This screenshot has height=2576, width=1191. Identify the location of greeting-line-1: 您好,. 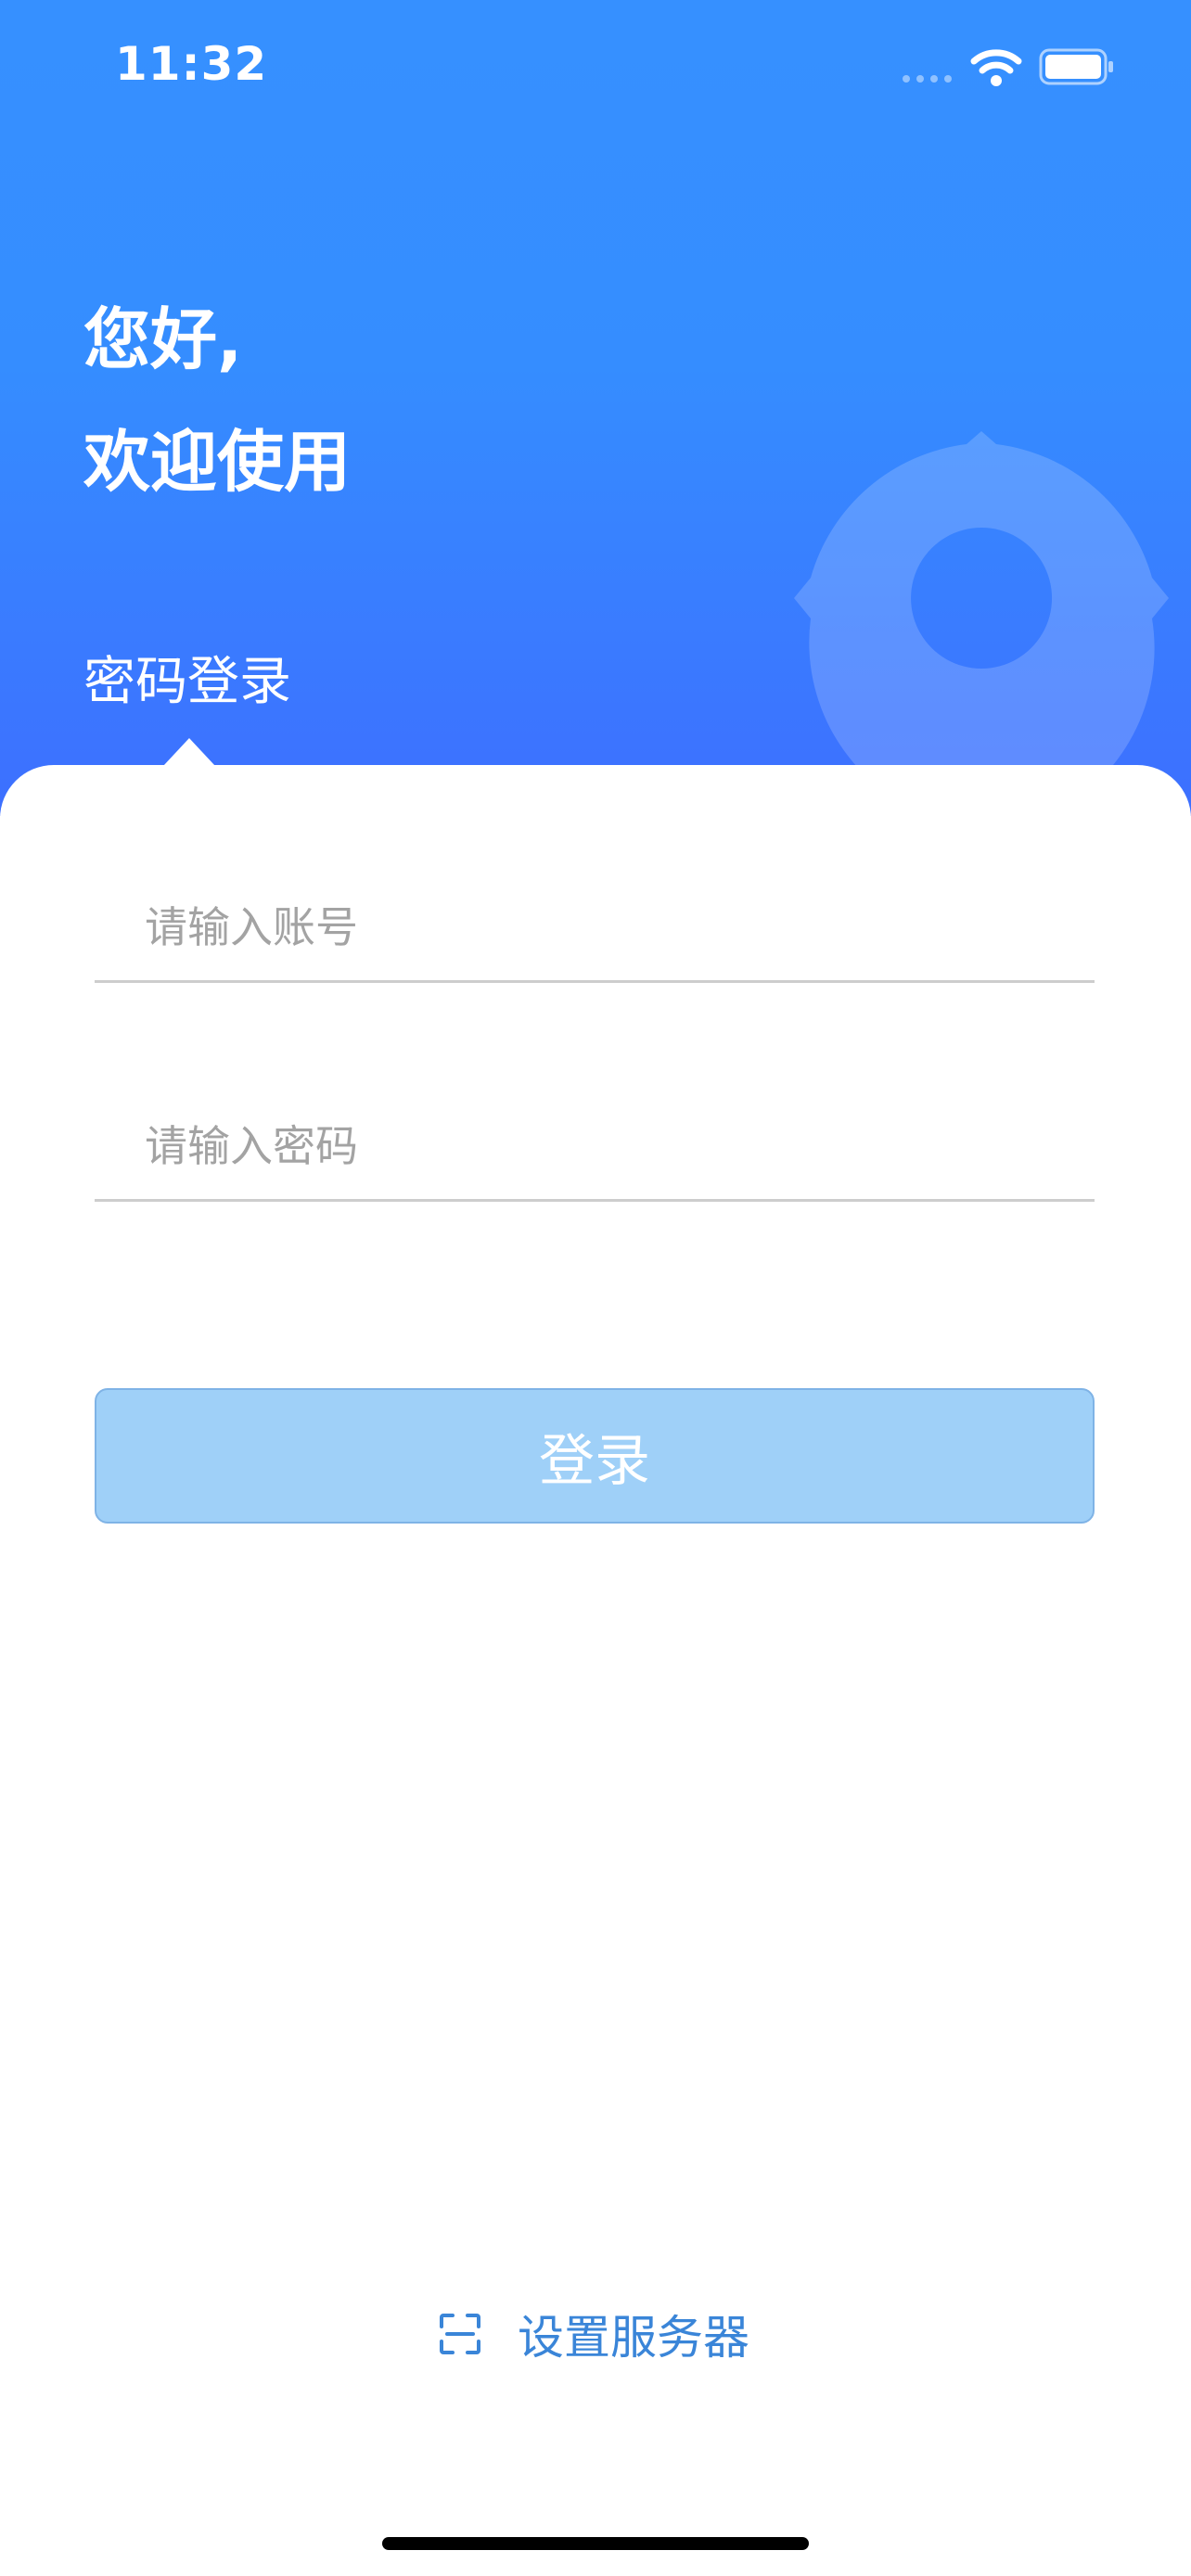
(163, 339).